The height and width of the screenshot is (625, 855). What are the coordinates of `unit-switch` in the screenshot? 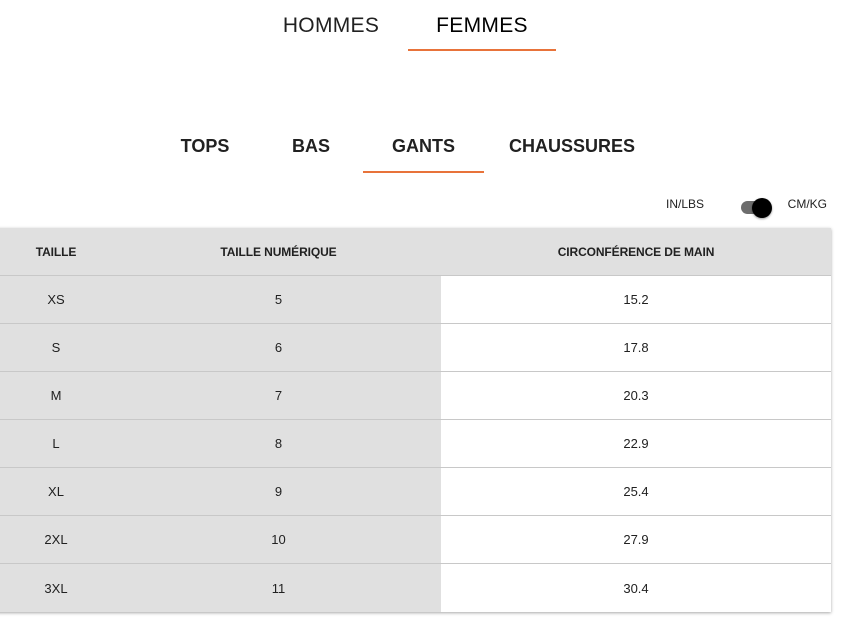 It's located at (757, 206).